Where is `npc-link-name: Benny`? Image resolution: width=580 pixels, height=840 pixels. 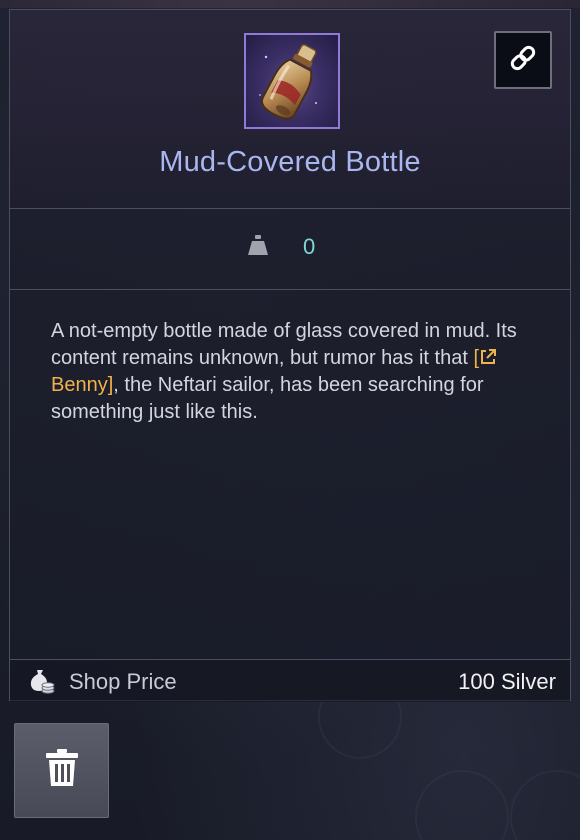
npc-link-name: Benny is located at coordinates (79, 385).